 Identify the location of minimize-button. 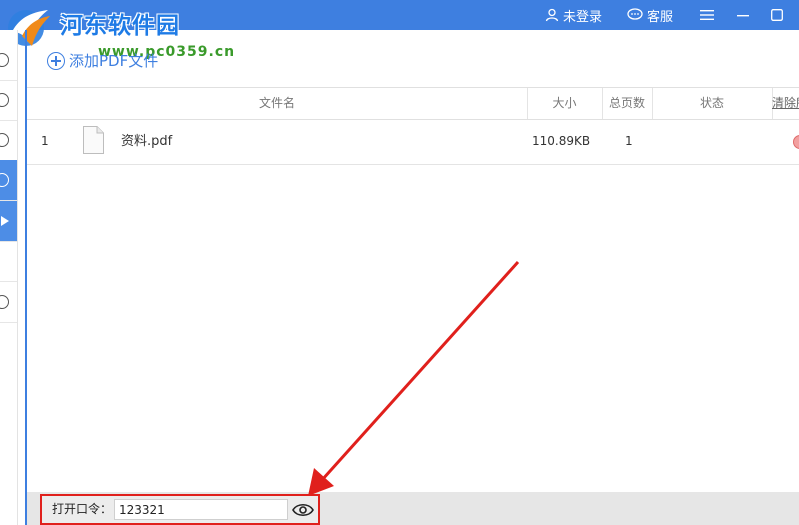
(745, 15).